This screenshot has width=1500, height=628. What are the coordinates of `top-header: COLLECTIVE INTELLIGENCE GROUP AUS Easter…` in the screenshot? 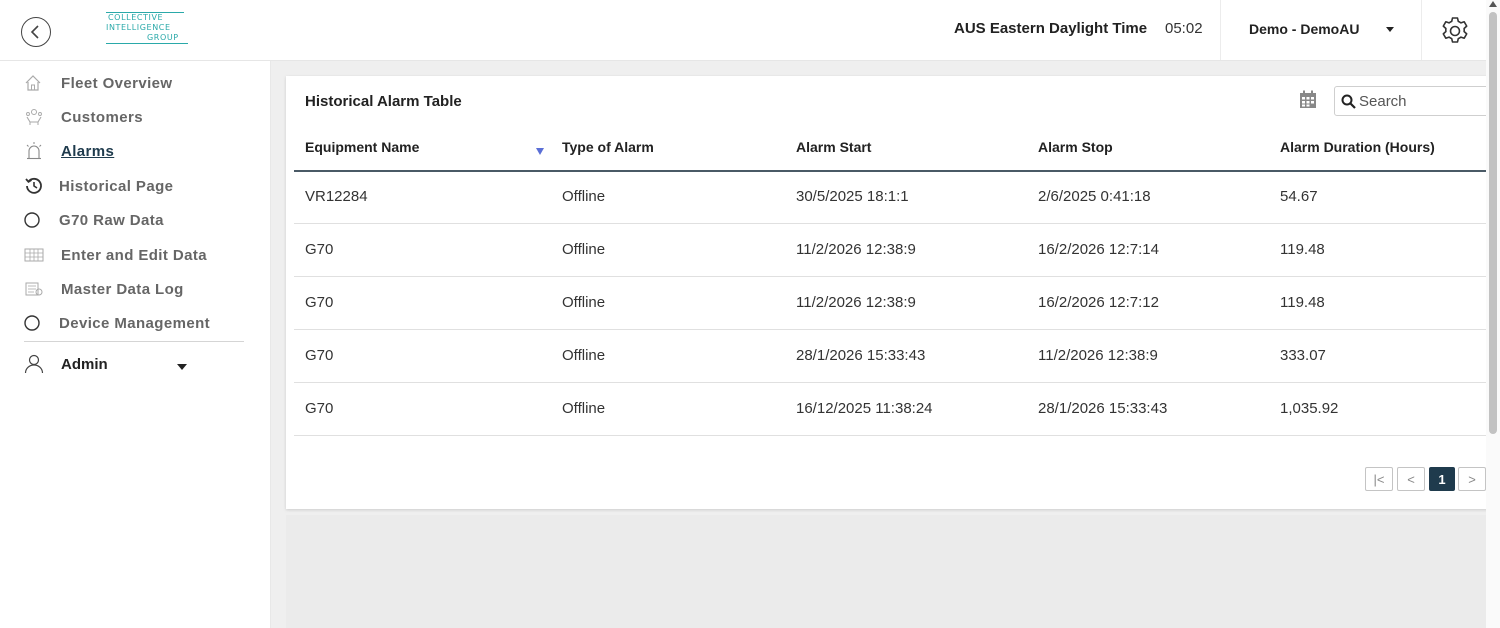 It's located at (750, 30).